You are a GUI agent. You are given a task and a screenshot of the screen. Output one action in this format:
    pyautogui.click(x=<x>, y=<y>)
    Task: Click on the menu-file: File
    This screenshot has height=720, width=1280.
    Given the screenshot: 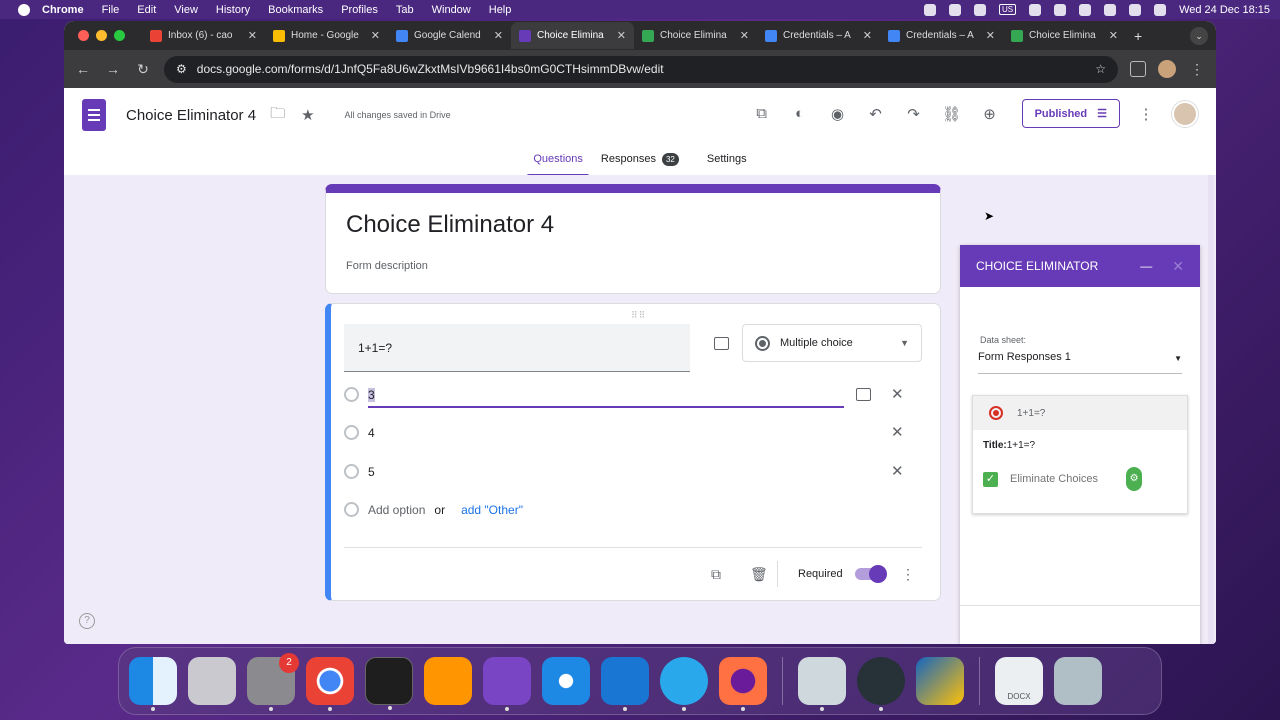 What is the action you would take?
    pyautogui.click(x=111, y=10)
    